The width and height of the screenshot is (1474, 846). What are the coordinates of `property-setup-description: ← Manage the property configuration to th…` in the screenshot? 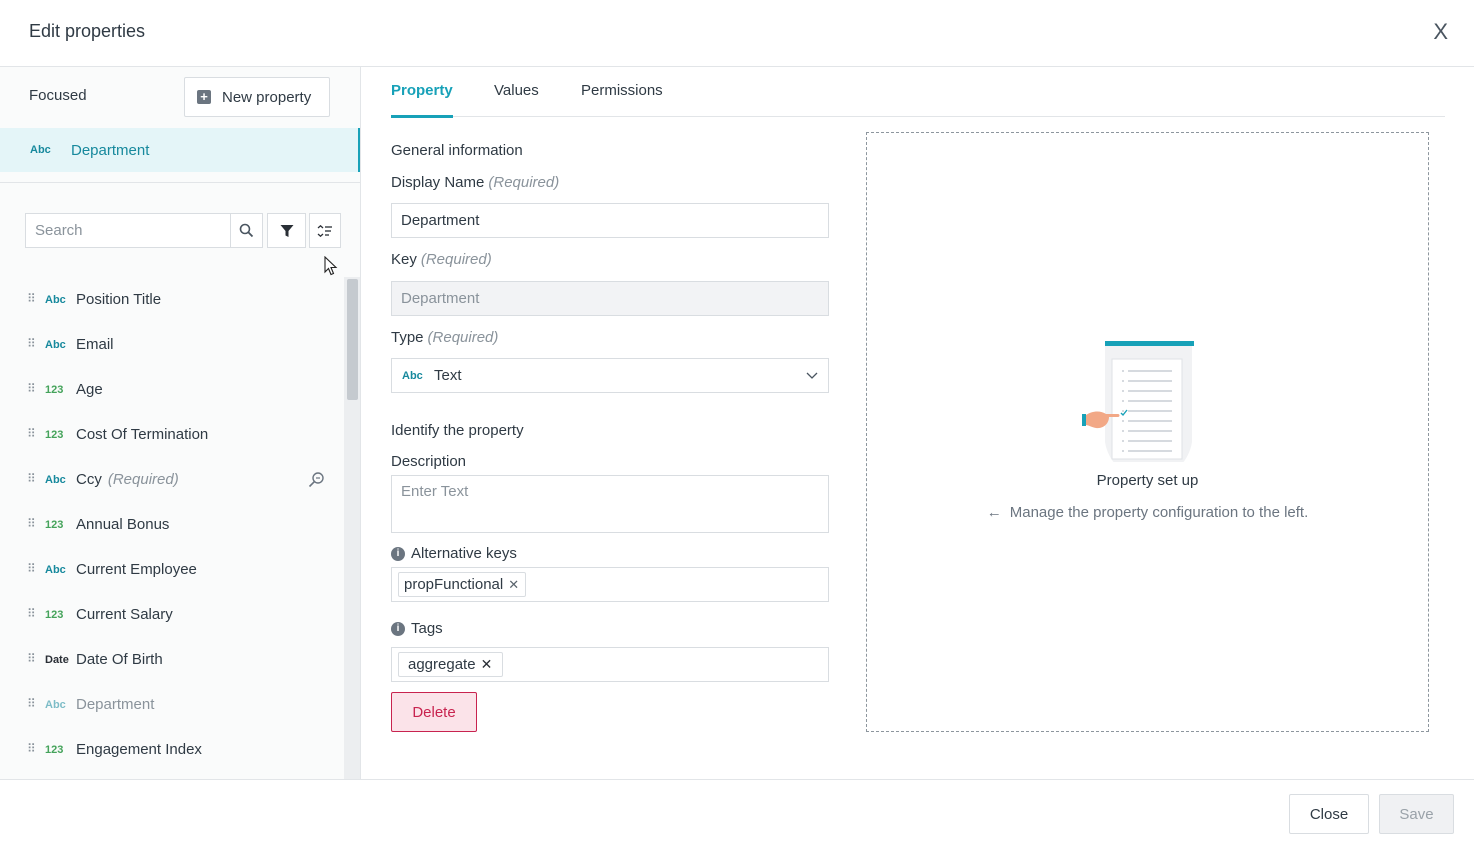 It's located at (1147, 512).